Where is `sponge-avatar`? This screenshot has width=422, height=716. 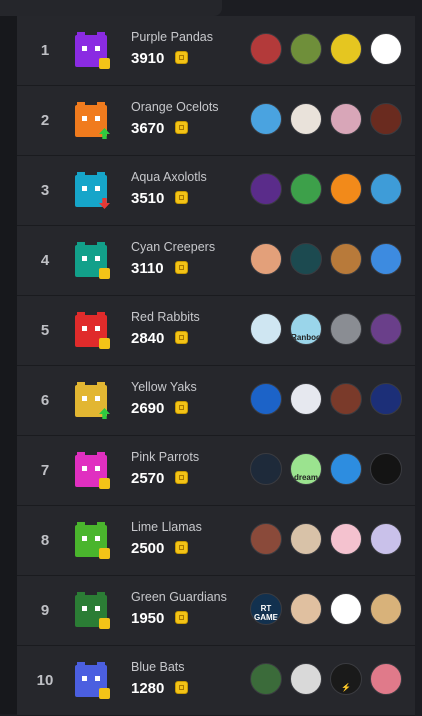 sponge-avatar is located at coordinates (346, 49).